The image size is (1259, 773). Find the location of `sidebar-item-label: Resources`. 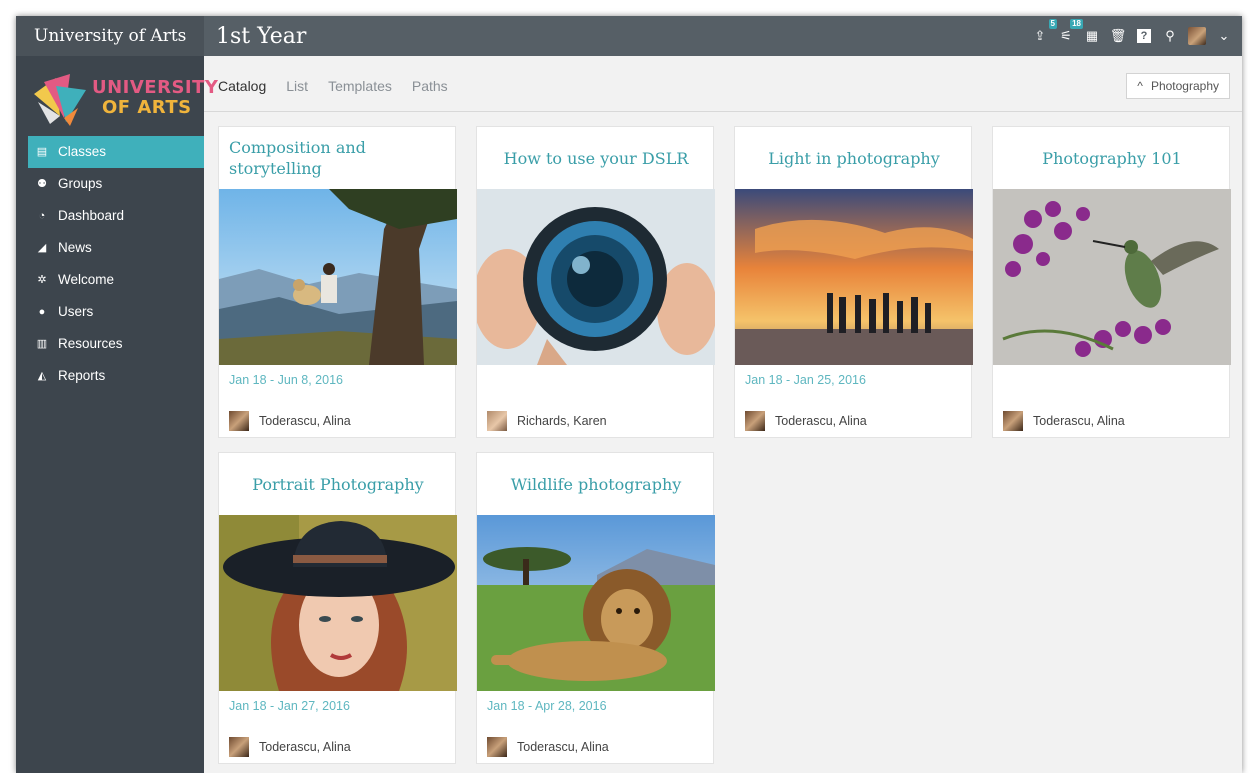

sidebar-item-label: Resources is located at coordinates (90, 343).